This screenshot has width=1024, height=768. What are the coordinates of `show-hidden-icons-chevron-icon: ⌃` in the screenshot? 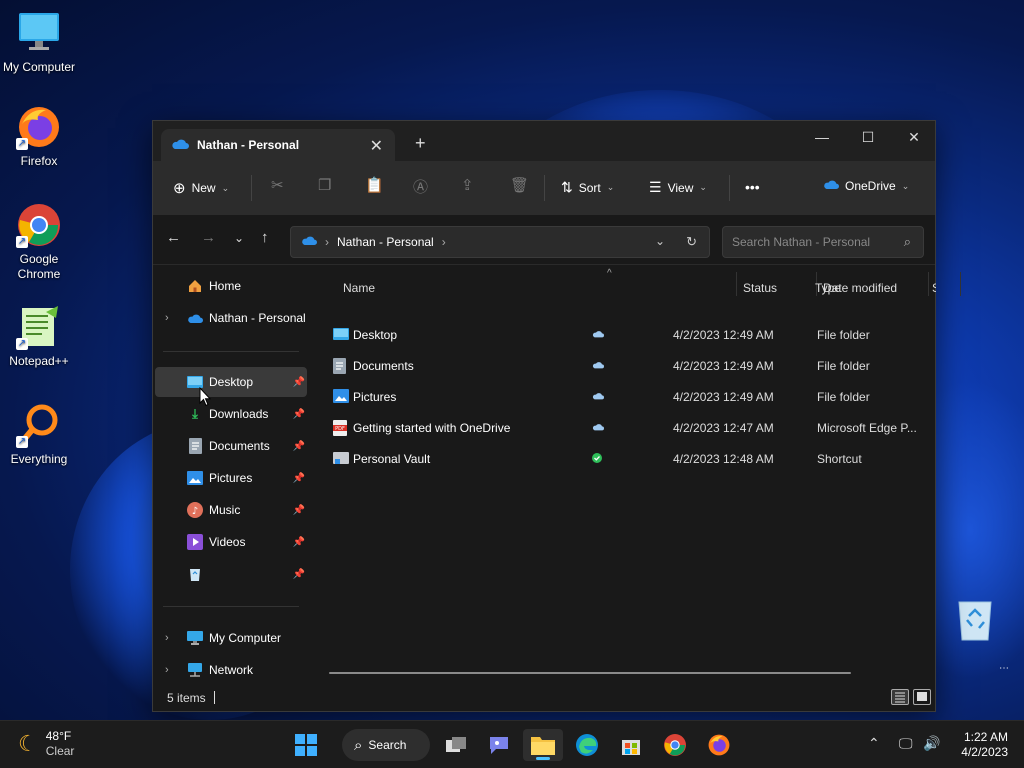 It's located at (874, 743).